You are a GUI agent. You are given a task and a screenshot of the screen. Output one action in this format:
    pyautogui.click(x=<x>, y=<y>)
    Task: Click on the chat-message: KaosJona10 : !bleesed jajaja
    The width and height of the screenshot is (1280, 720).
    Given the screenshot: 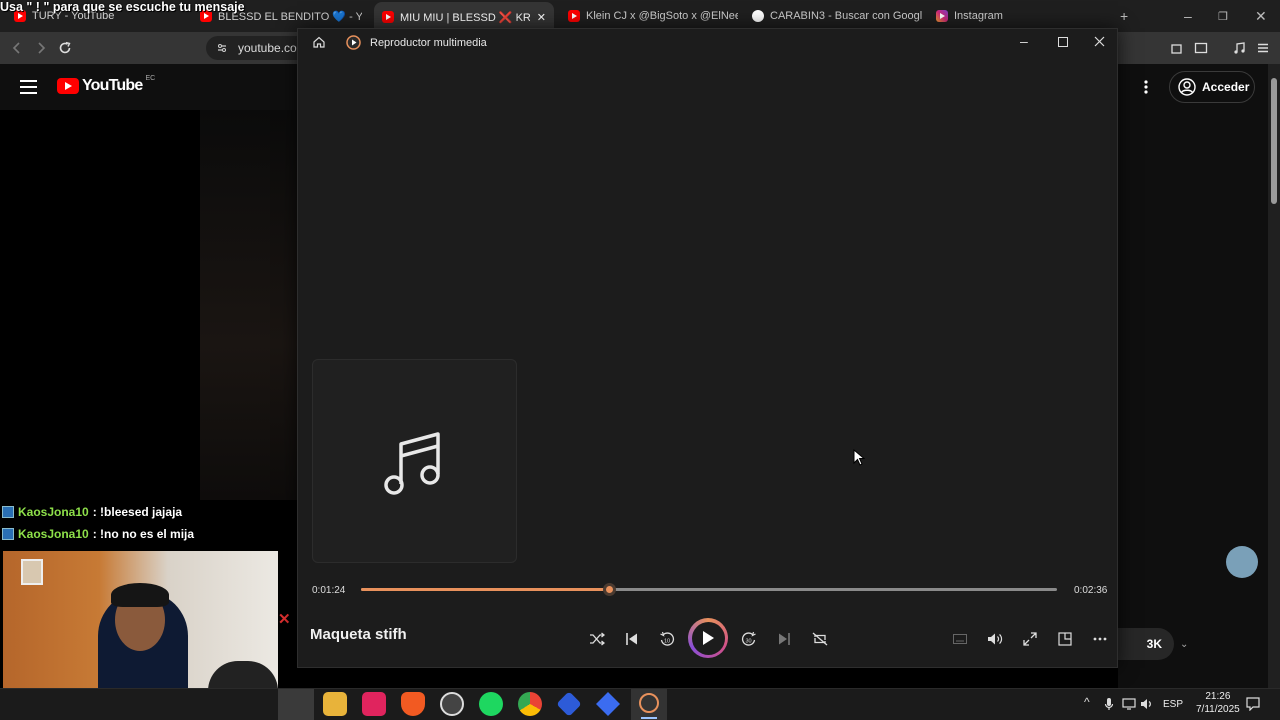 What is the action you would take?
    pyautogui.click(x=92, y=512)
    